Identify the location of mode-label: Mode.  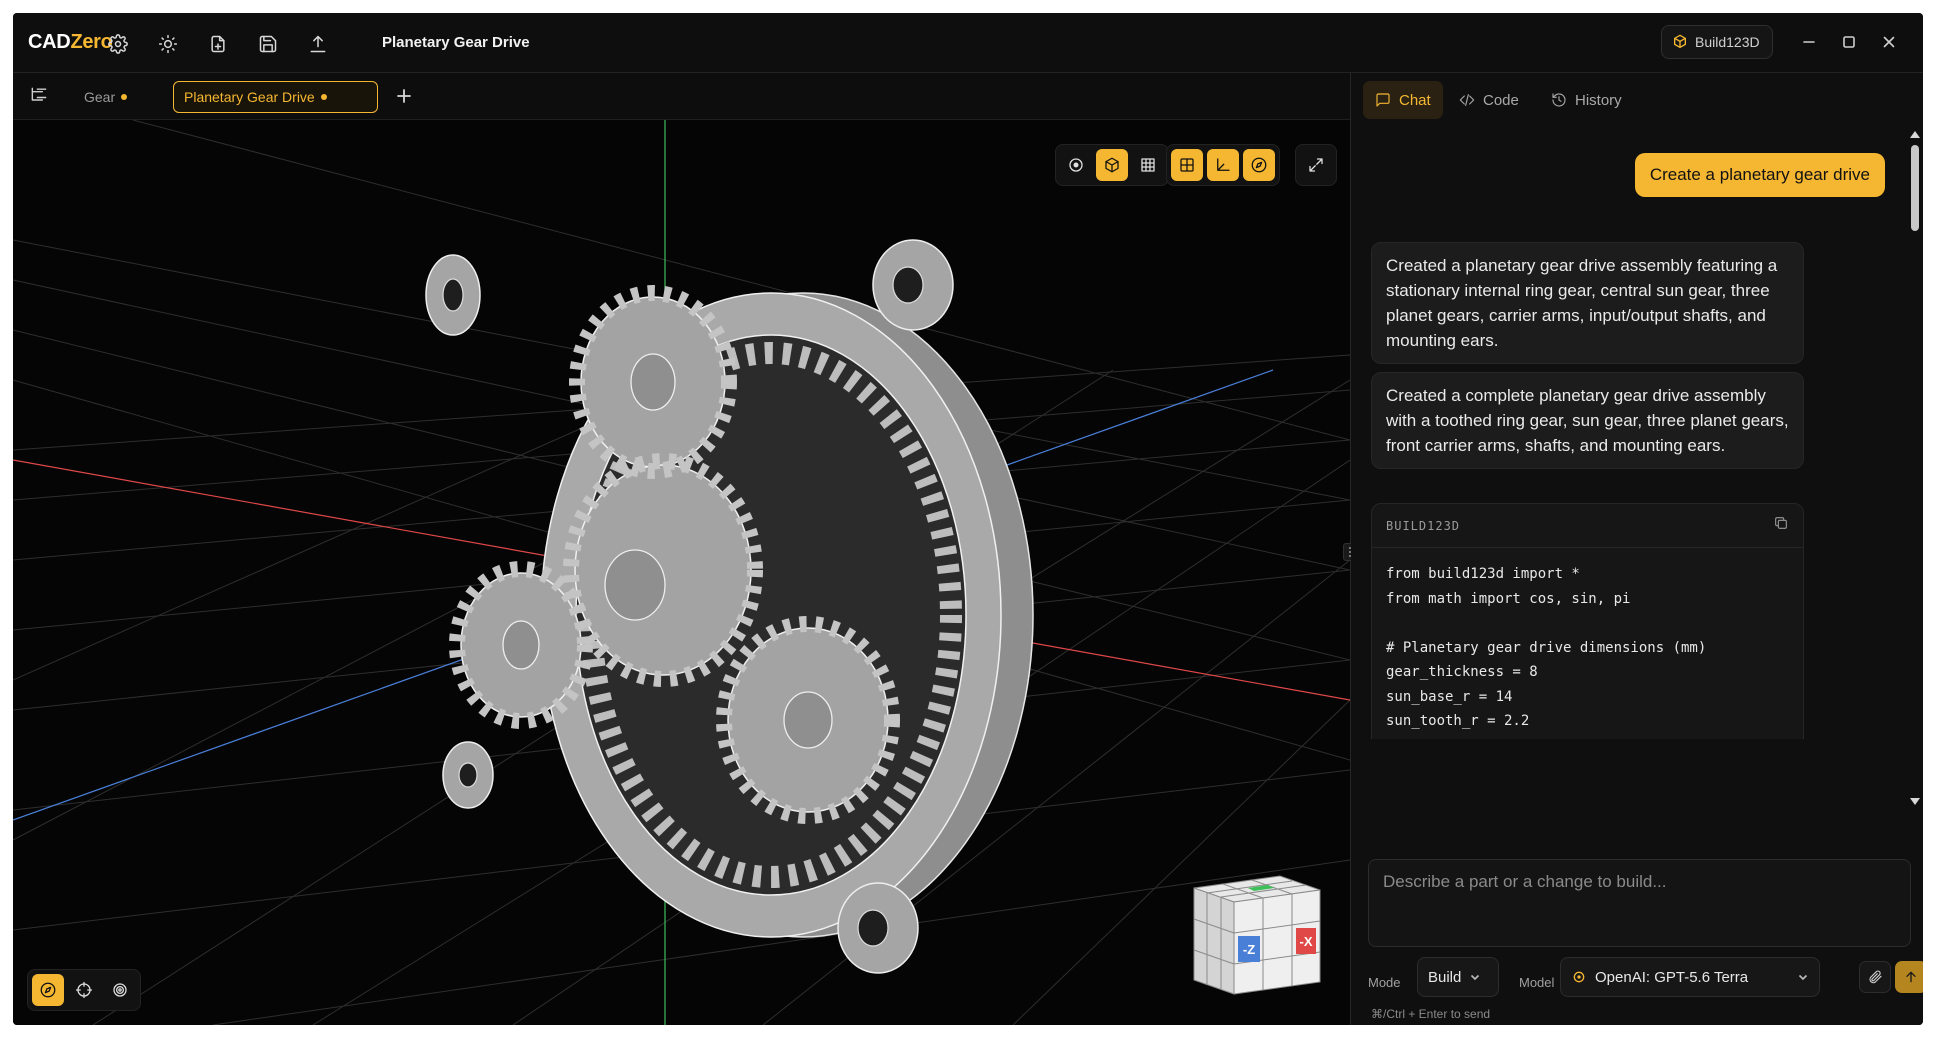
(1384, 982).